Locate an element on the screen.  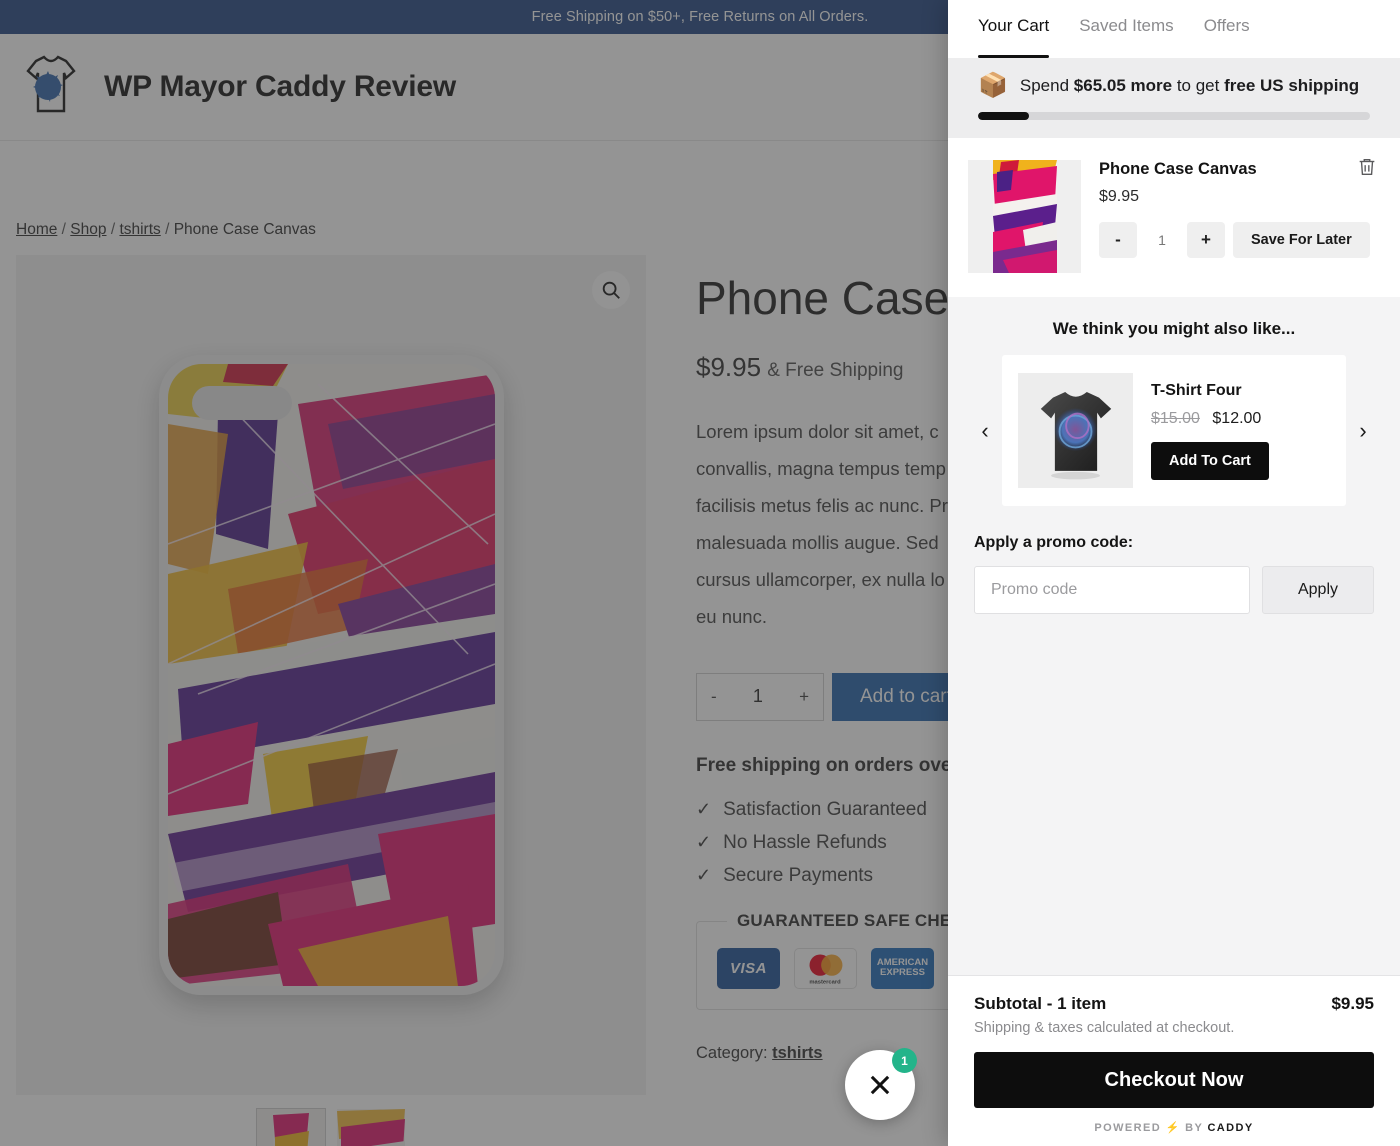
lightning-bolt-icon: ⚡ is located at coordinates (1173, 1128).